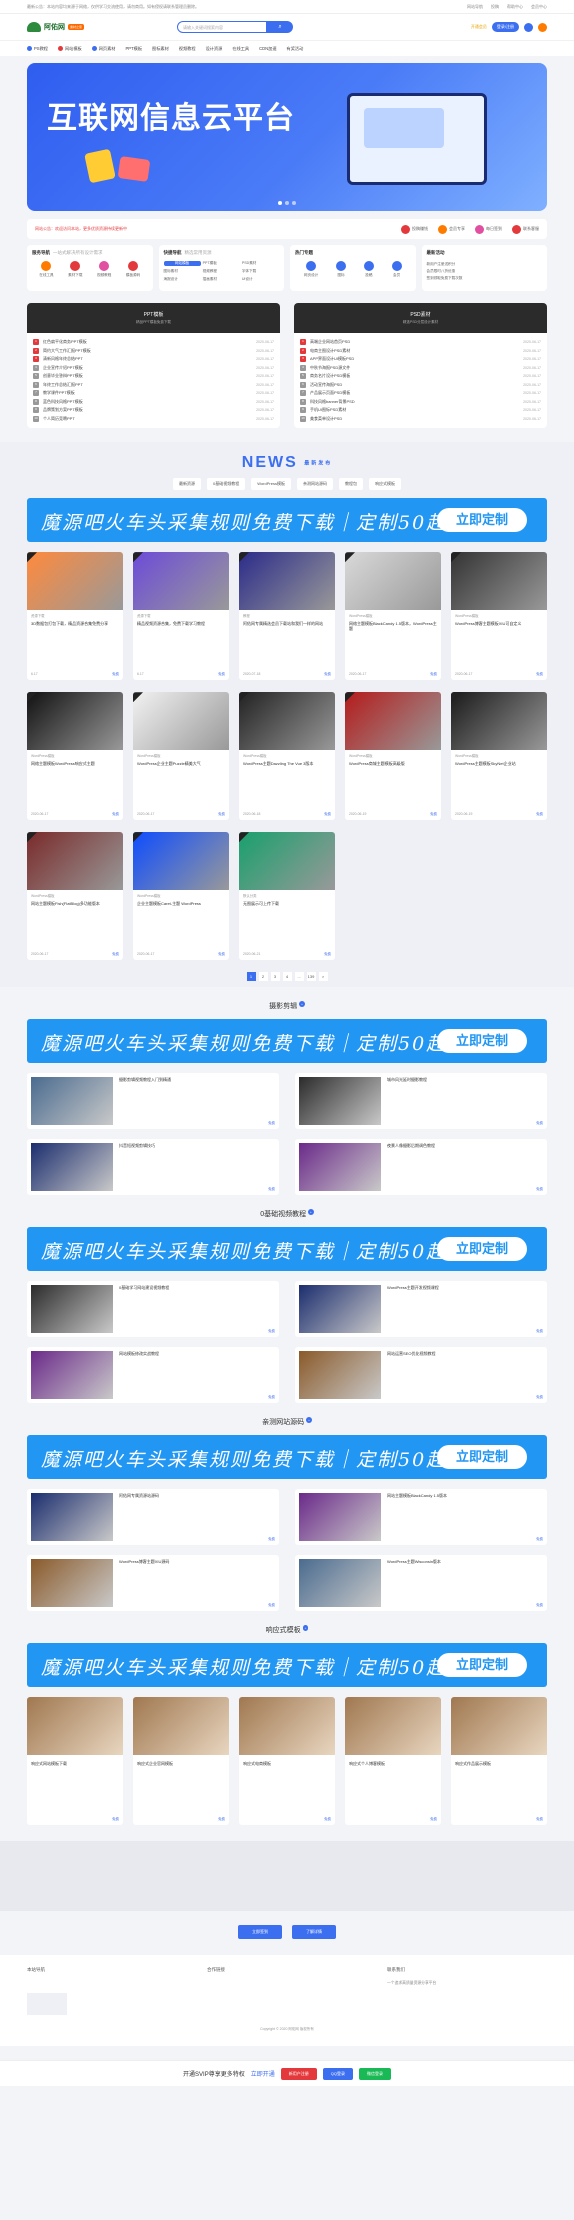 This screenshot has width=574, height=2220. What do you see at coordinates (287, 203) in the screenshot?
I see `carousel-dots` at bounding box center [287, 203].